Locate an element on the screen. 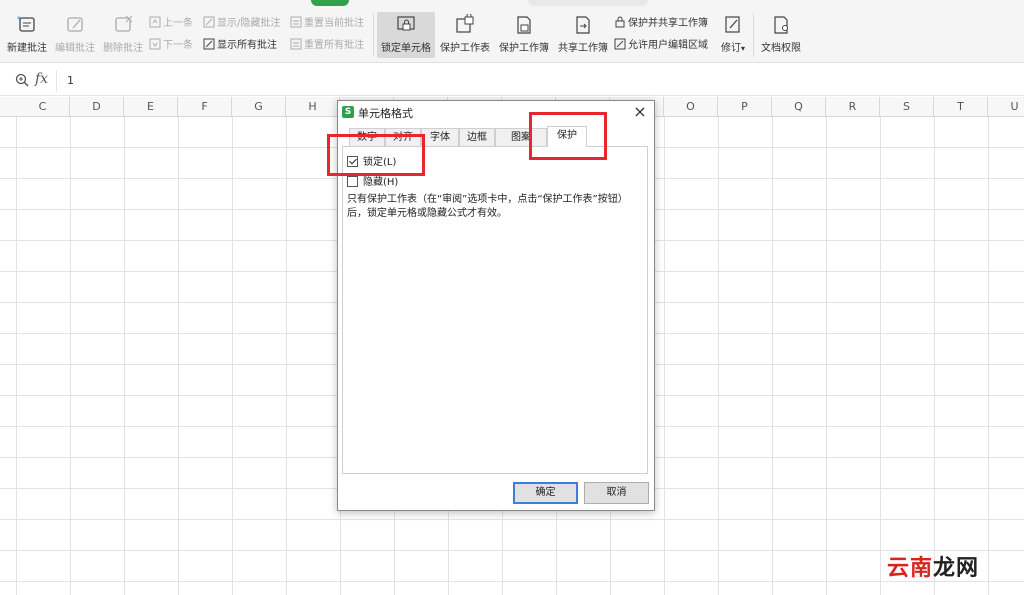 This screenshot has width=1024, height=595. column-header: R is located at coordinates (853, 107).